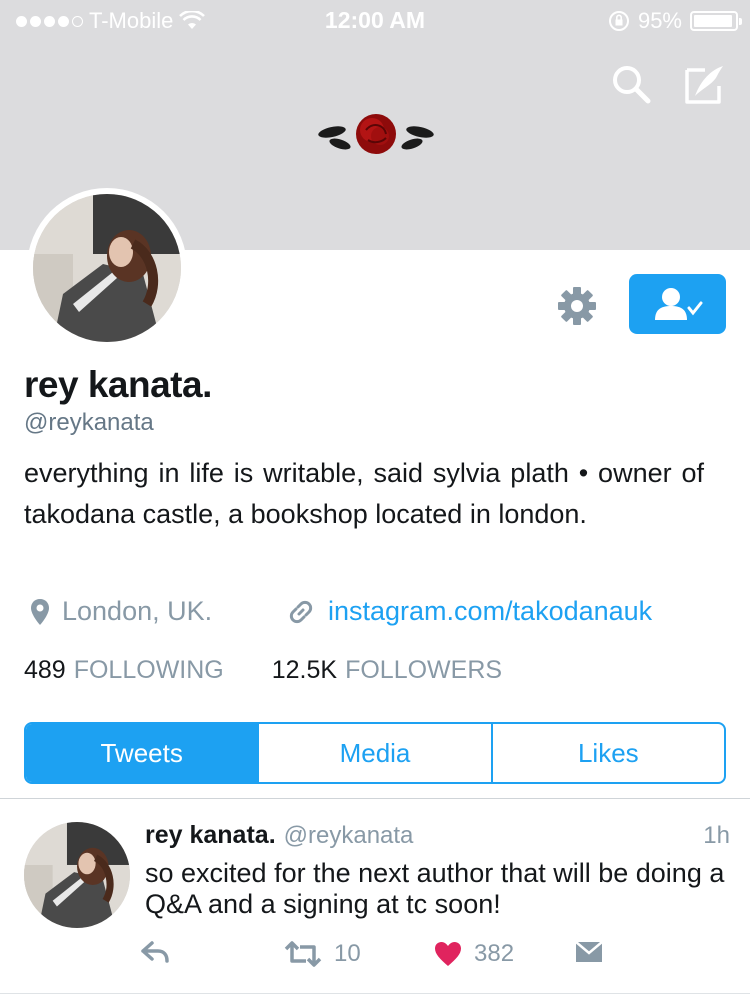  What do you see at coordinates (347, 953) in the screenshot?
I see `retweet-count: 10` at bounding box center [347, 953].